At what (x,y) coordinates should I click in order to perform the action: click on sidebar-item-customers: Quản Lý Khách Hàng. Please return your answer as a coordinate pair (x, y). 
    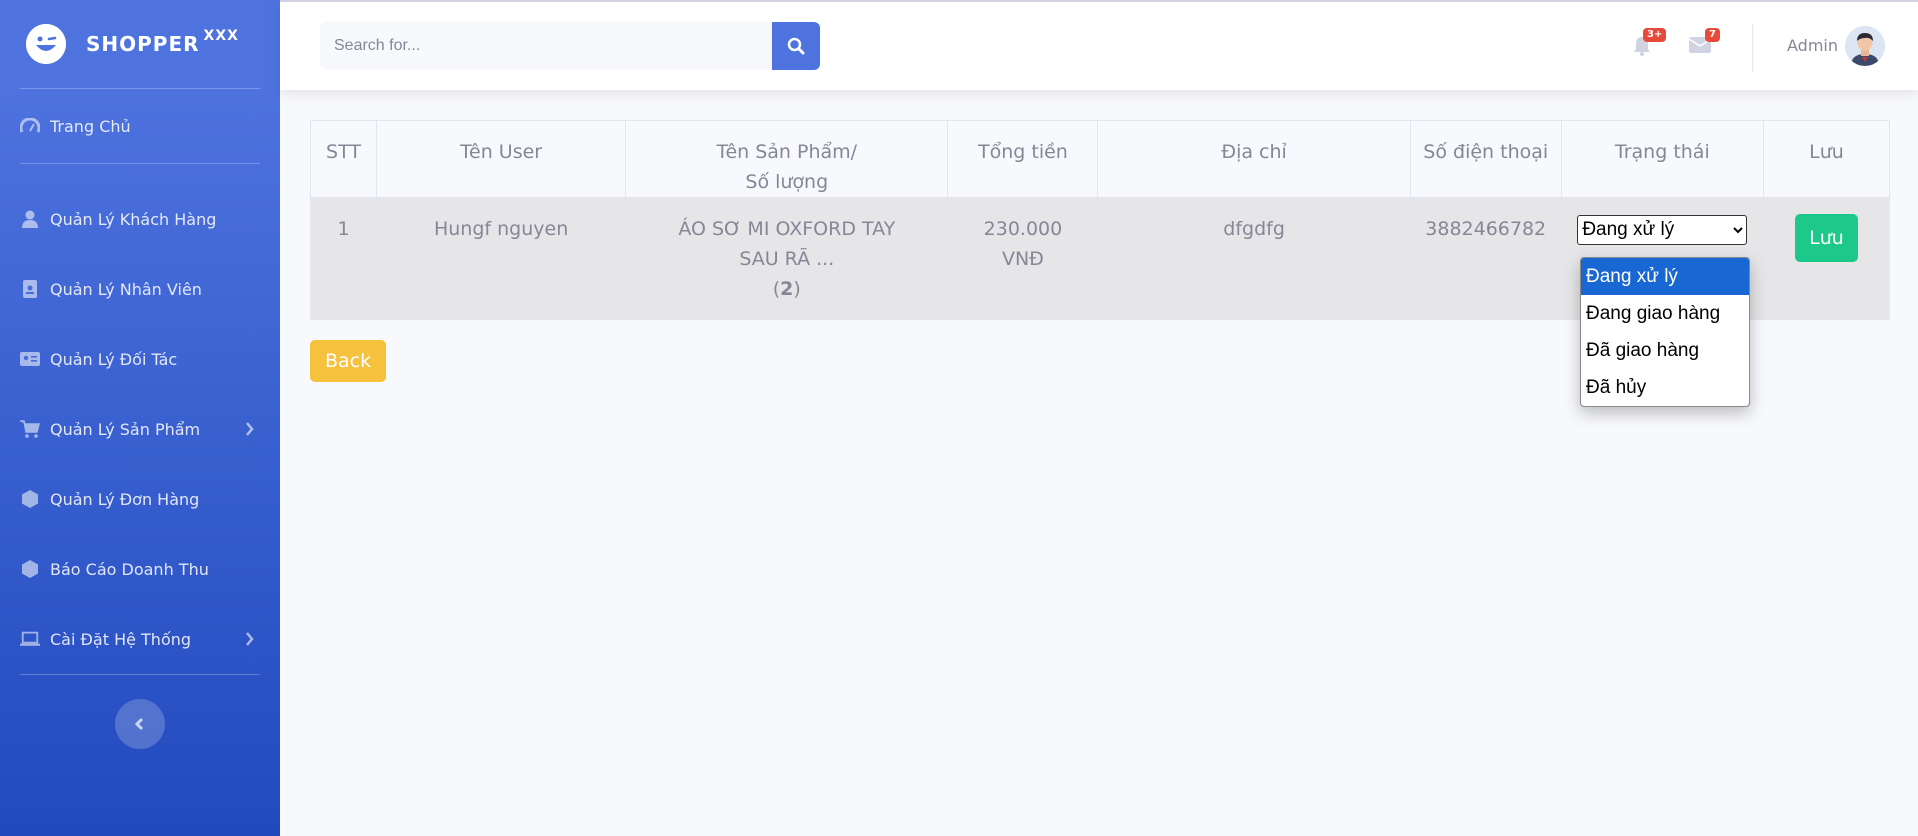
    Looking at the image, I should click on (140, 219).